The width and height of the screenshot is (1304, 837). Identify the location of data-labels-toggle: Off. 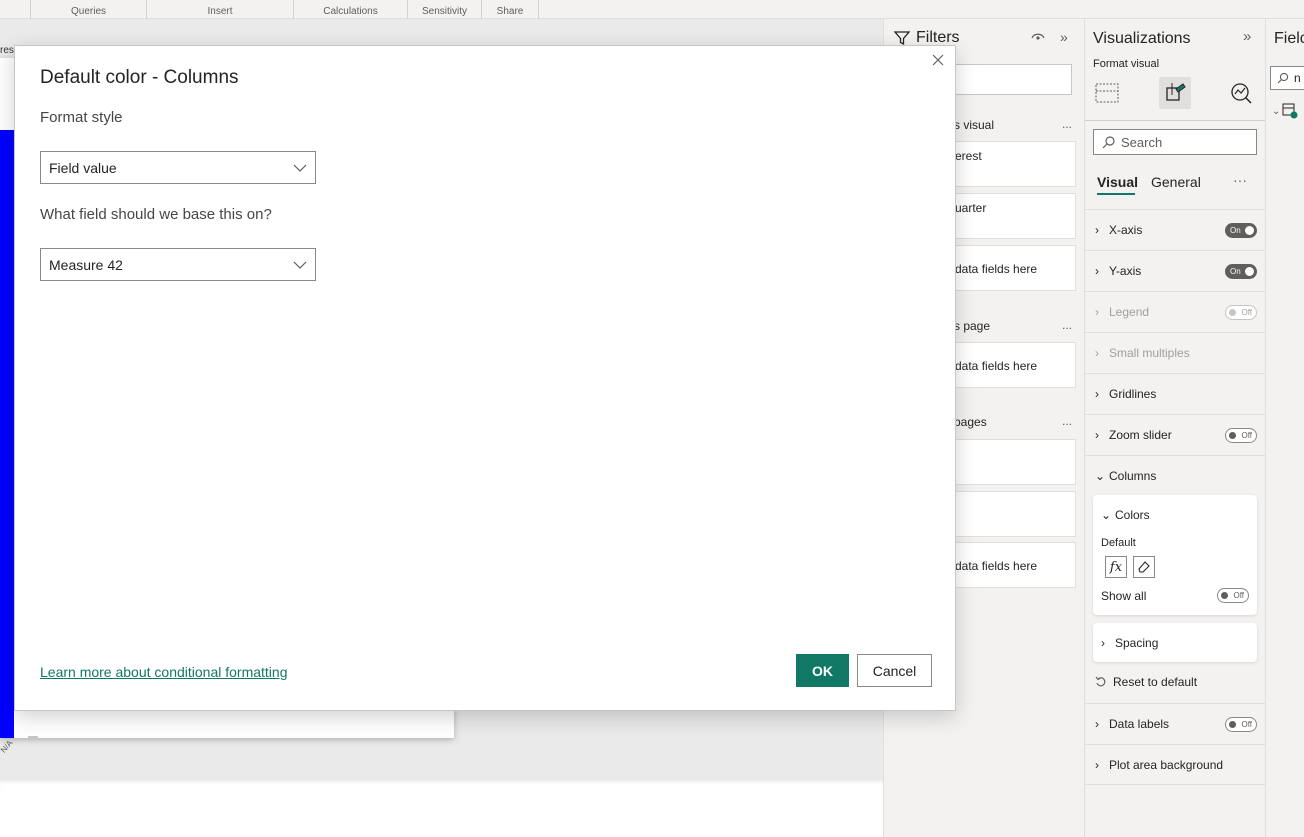
(1241, 724).